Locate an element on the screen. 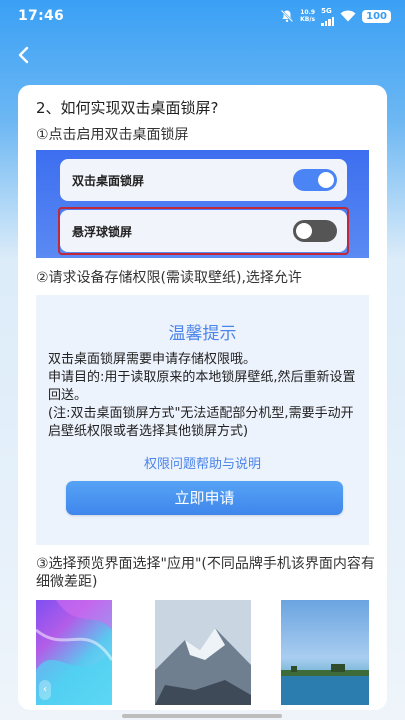 The height and width of the screenshot is (720, 405). chevron-left-icon: ‹ is located at coordinates (45, 690).